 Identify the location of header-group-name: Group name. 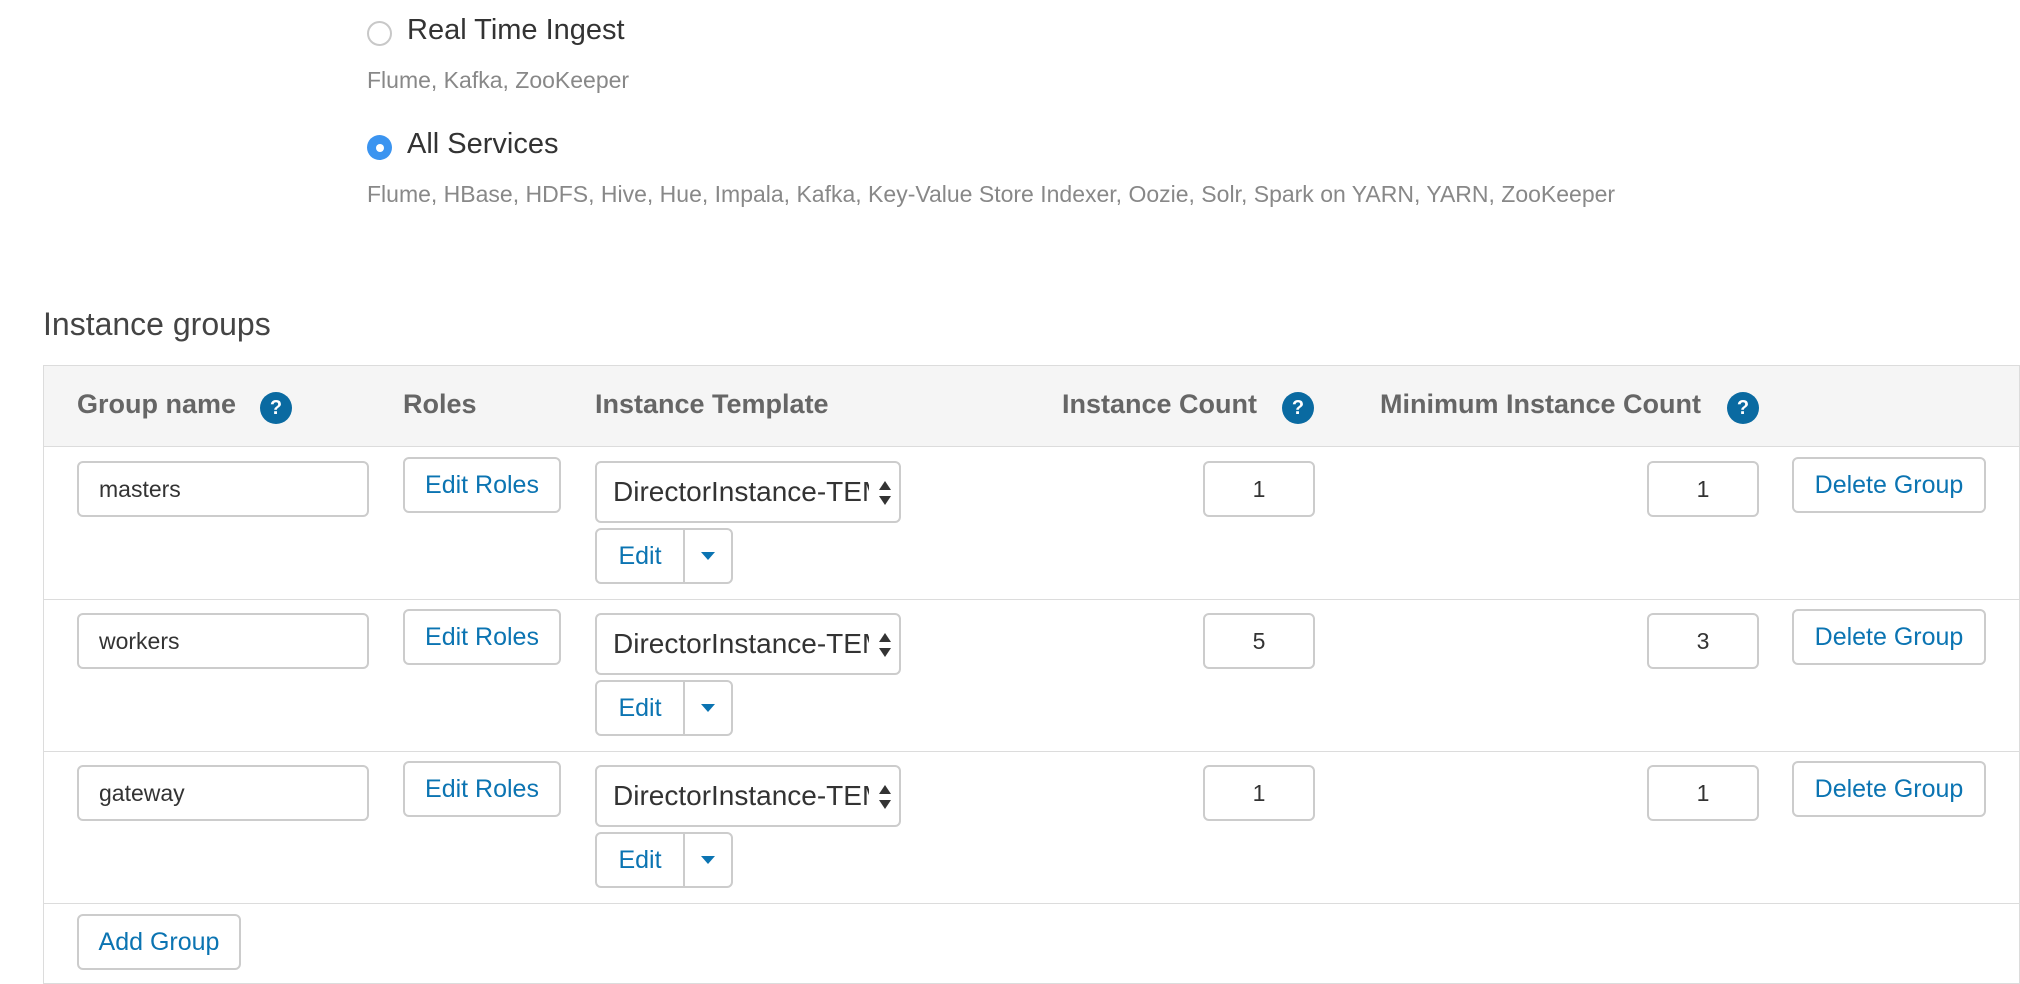
(157, 404).